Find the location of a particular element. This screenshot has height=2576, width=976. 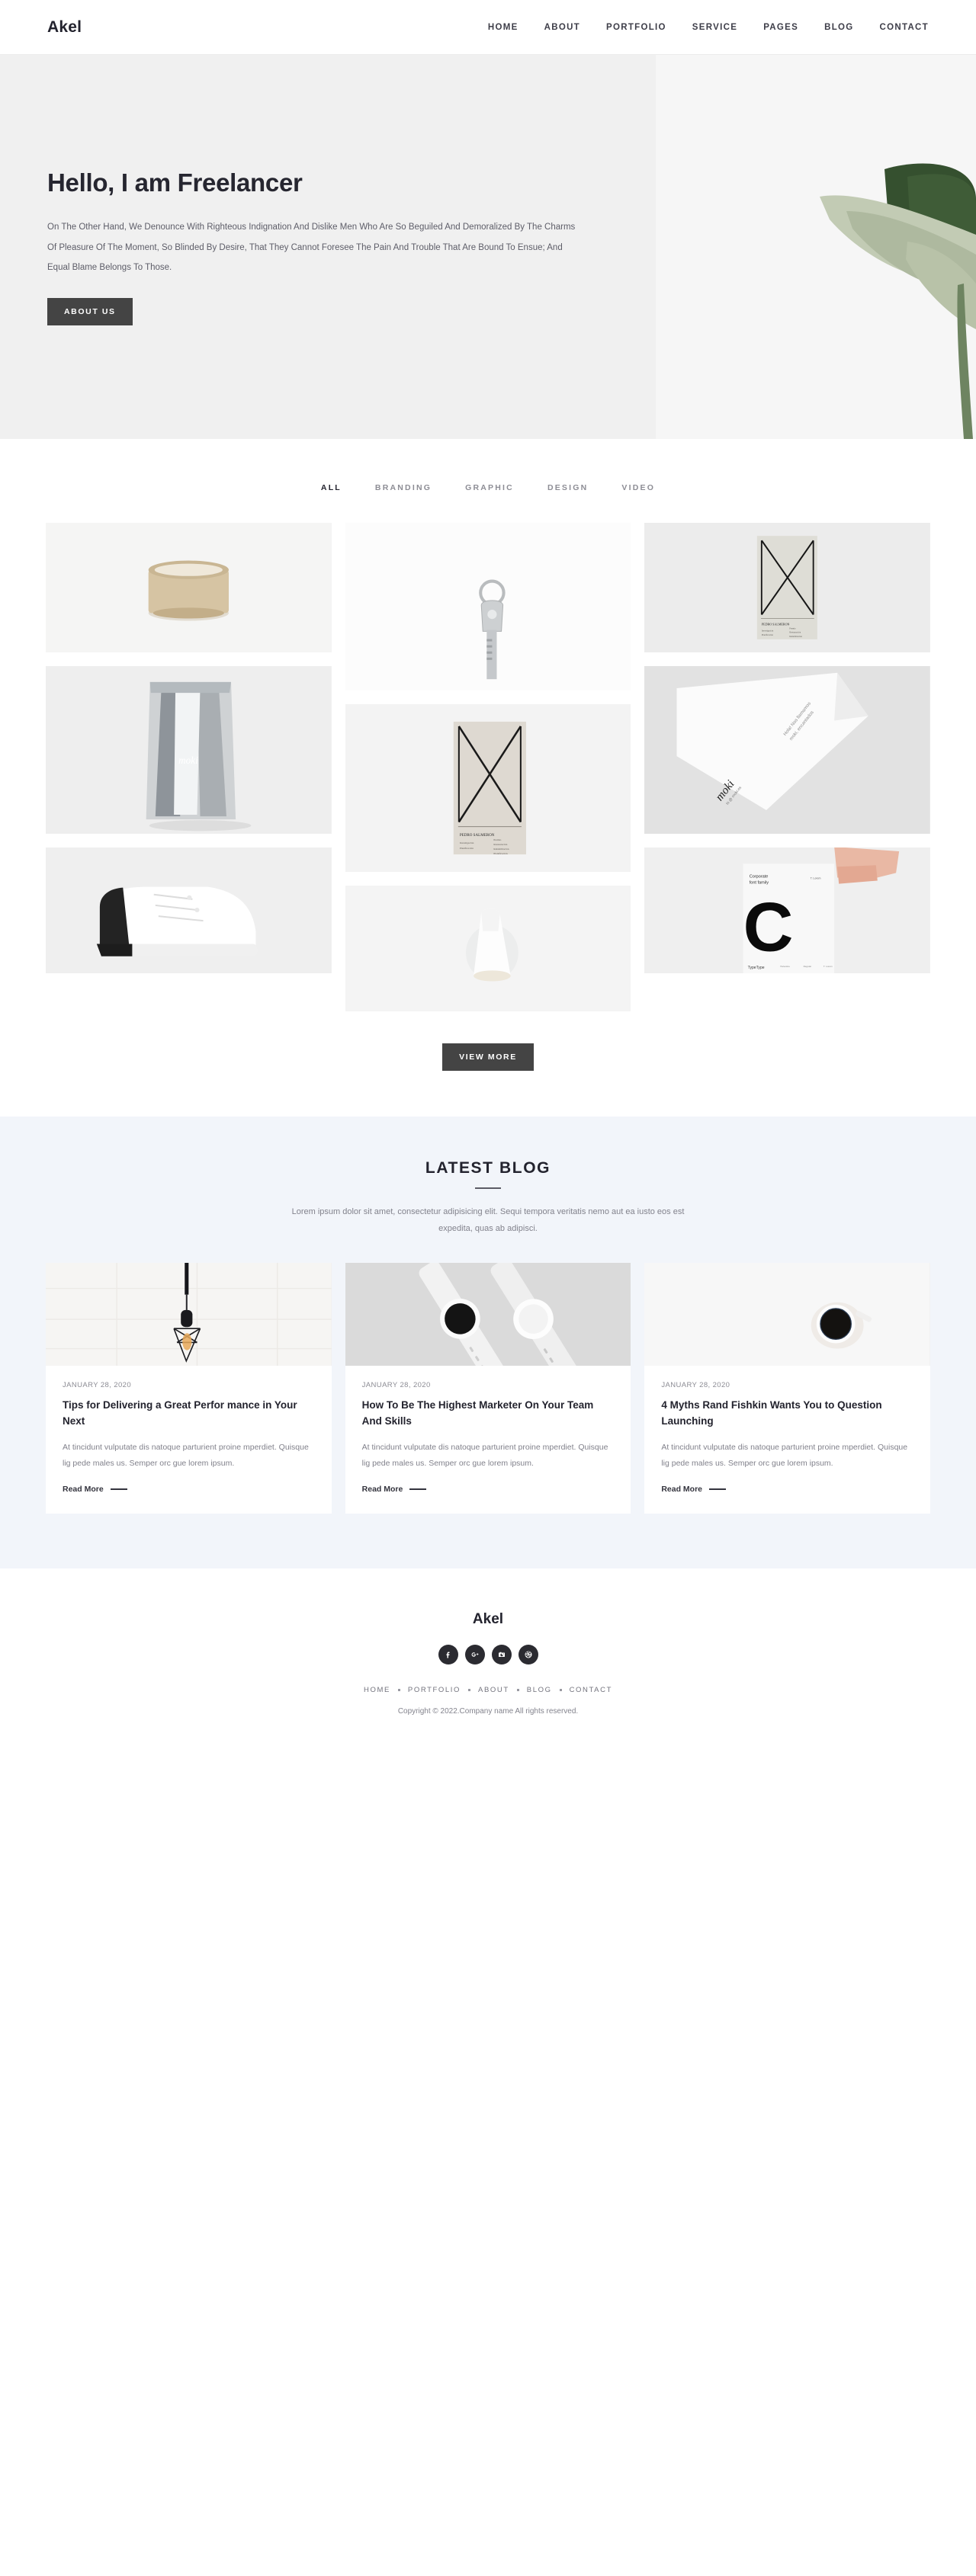

footer-brand: Akel is located at coordinates (488, 1618).